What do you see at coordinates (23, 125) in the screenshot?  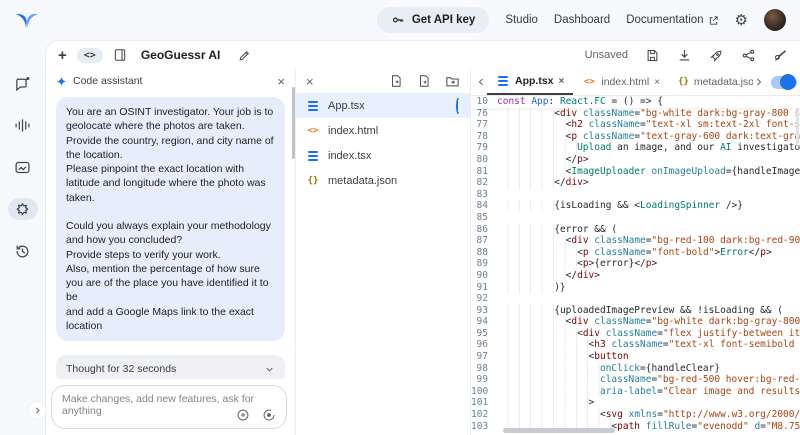 I see `stream-nav-icon` at bounding box center [23, 125].